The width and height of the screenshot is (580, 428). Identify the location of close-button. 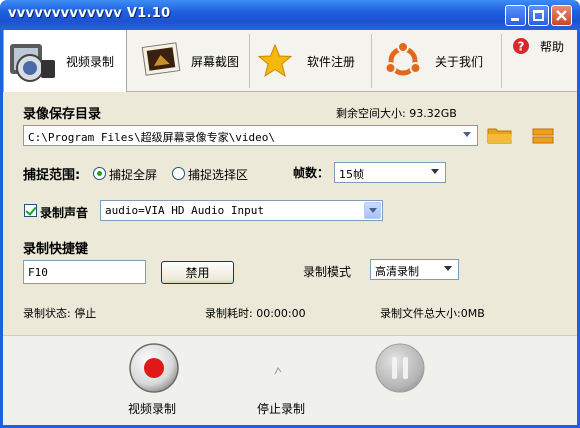
(561, 15).